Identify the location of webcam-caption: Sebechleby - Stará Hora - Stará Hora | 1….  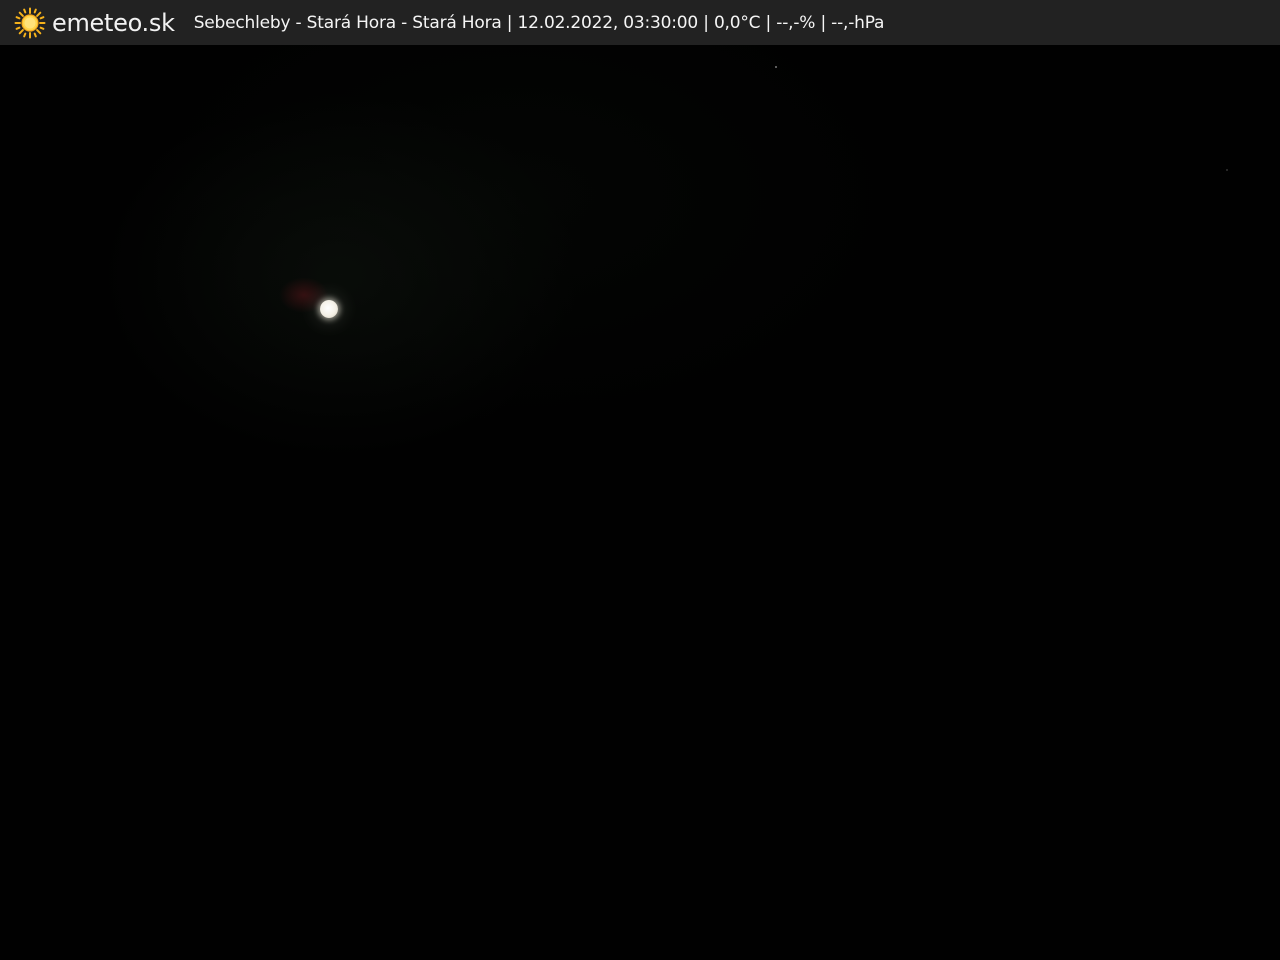
(539, 22).